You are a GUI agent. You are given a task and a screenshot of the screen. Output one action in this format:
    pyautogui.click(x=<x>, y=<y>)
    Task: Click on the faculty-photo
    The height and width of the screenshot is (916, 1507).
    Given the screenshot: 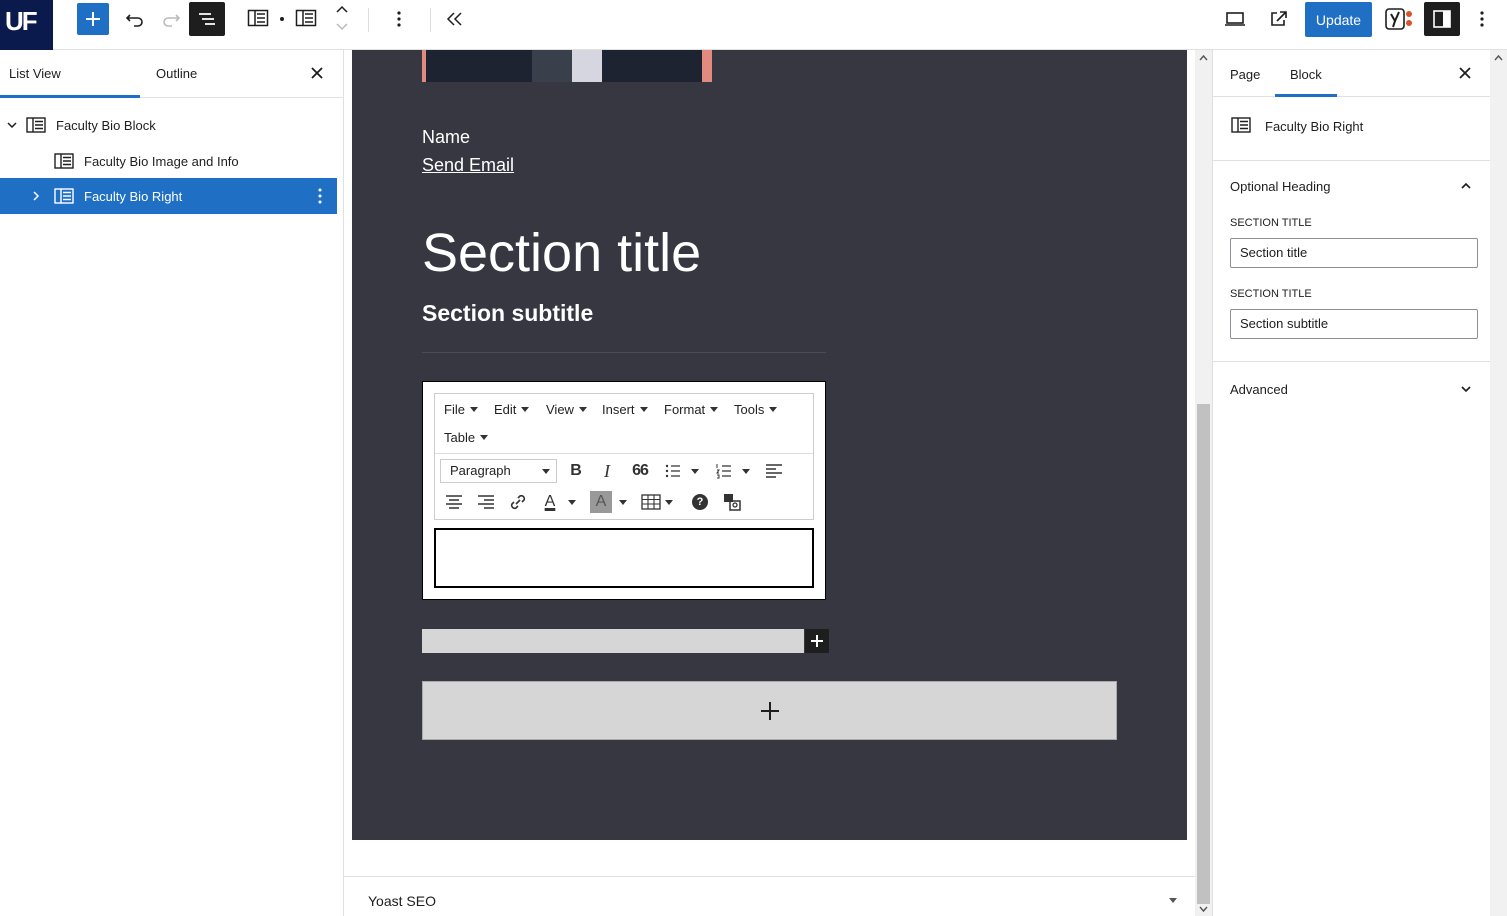 What is the action you would take?
    pyautogui.click(x=567, y=66)
    